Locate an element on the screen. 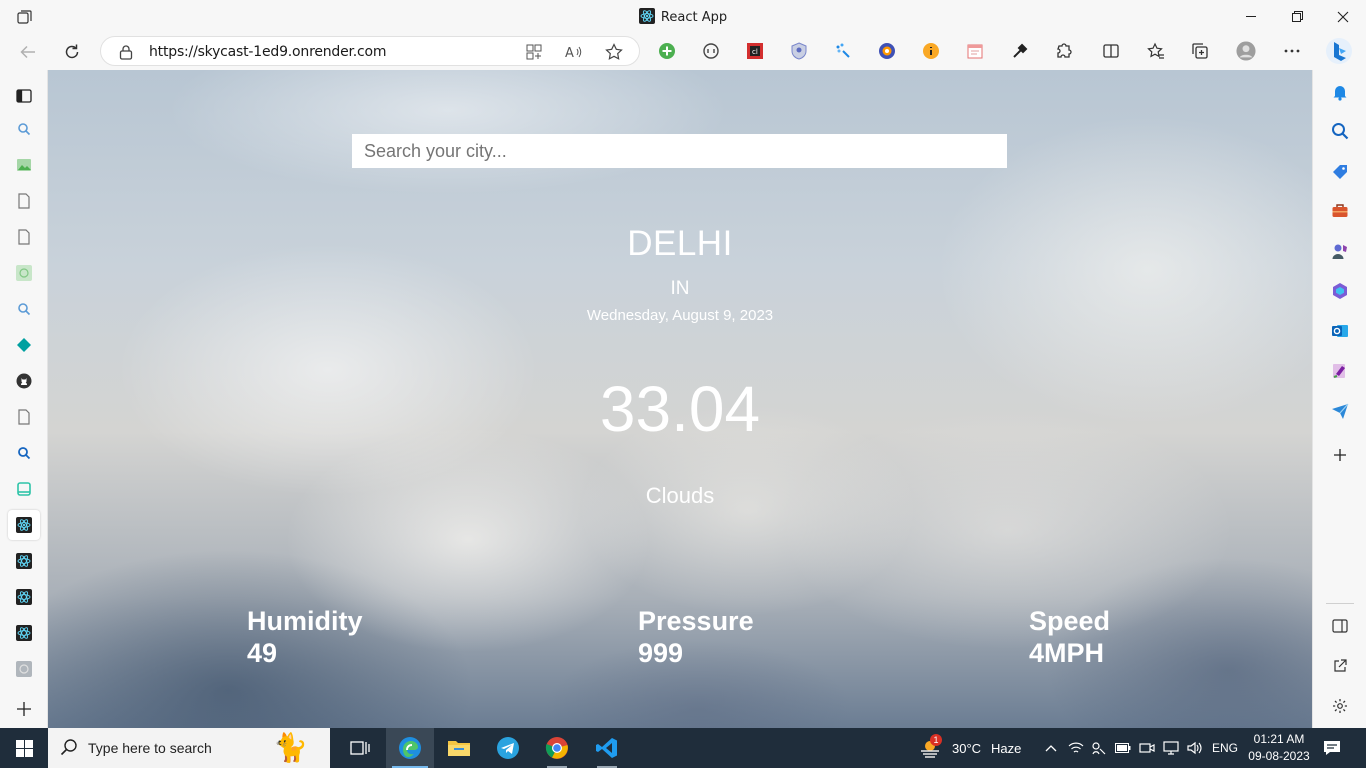 The width and height of the screenshot is (1366, 768). pressure-label: Pressure is located at coordinates (696, 621).